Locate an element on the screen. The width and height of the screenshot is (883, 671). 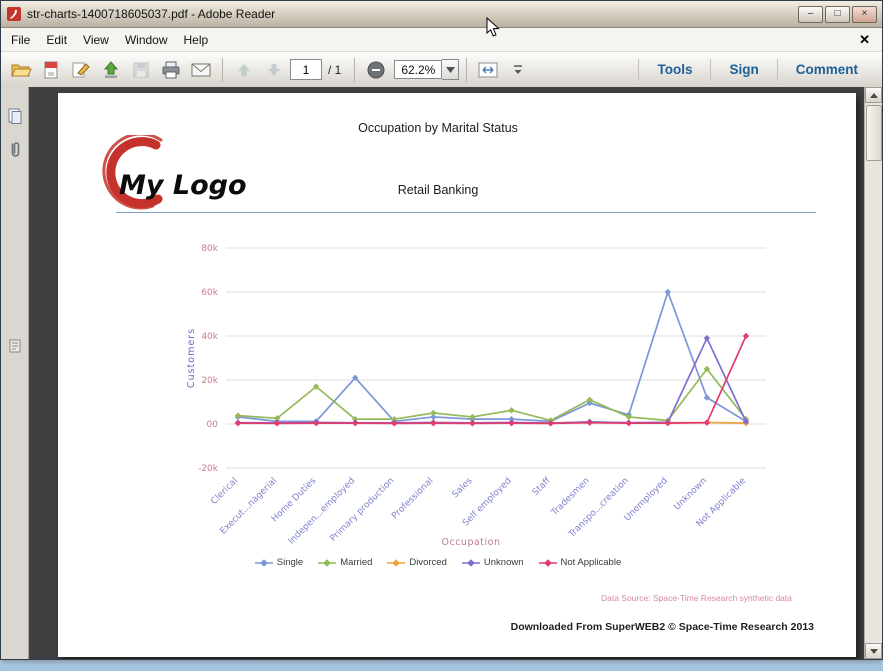
previous-page-button is located at coordinates (244, 69).